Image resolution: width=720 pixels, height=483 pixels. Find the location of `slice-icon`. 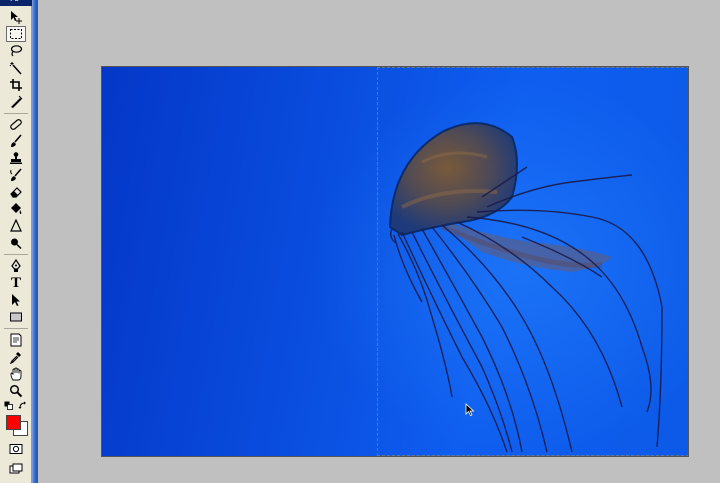

slice-icon is located at coordinates (17, 101).